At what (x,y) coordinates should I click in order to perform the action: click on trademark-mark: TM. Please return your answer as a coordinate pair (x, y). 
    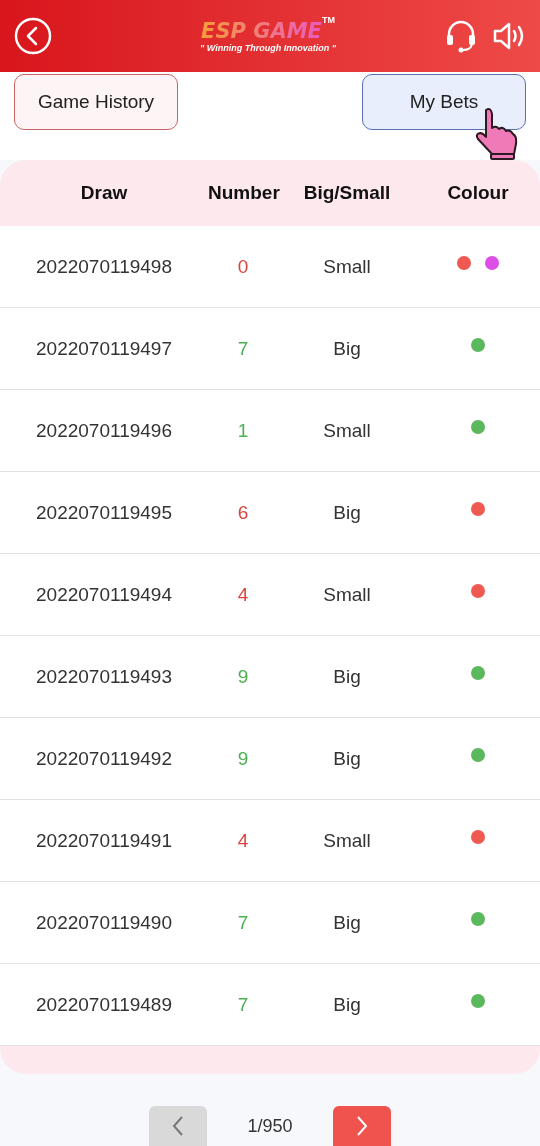
    Looking at the image, I should click on (328, 20).